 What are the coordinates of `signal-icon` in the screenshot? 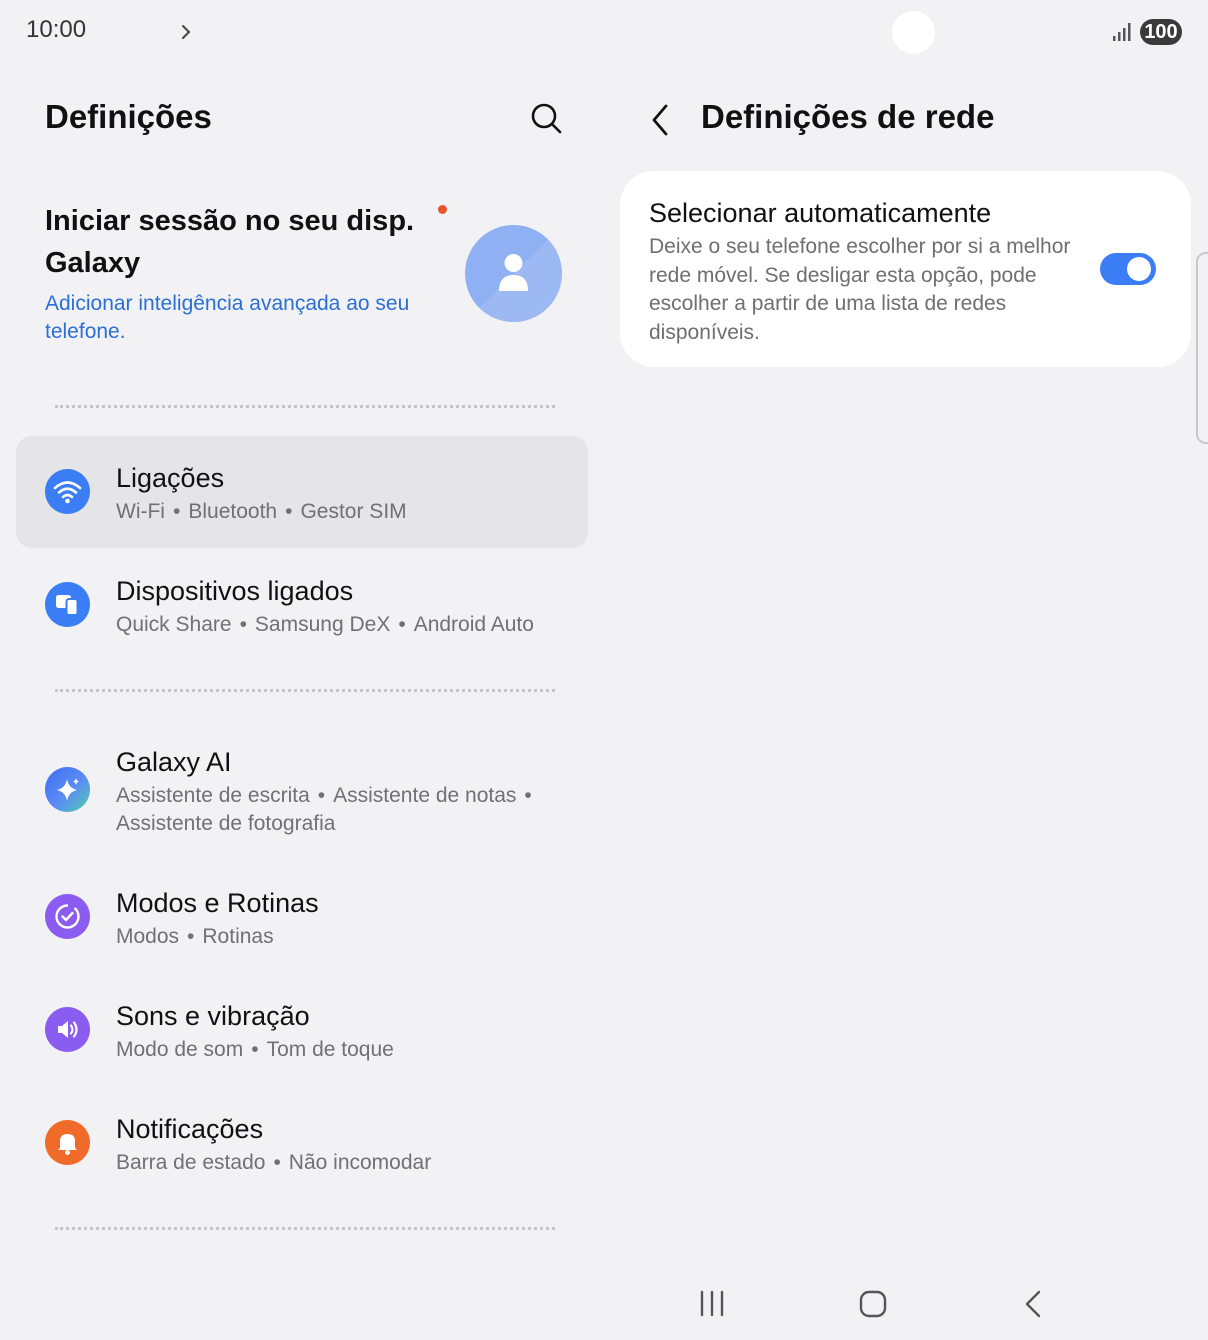 It's located at (1122, 32).